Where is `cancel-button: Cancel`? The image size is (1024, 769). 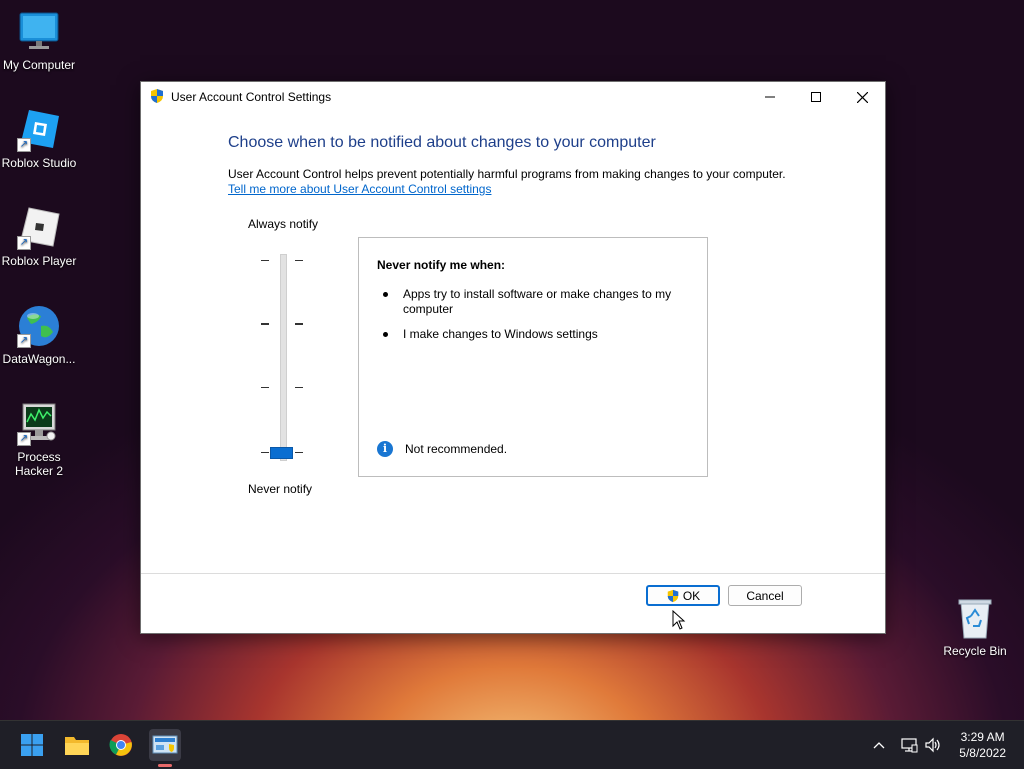
cancel-button: Cancel is located at coordinates (765, 595).